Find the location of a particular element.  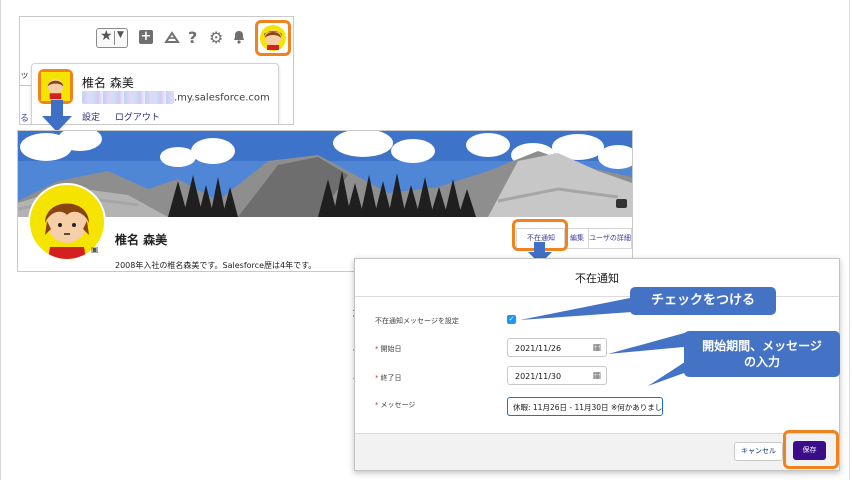

global-create-icon: + is located at coordinates (146, 37).